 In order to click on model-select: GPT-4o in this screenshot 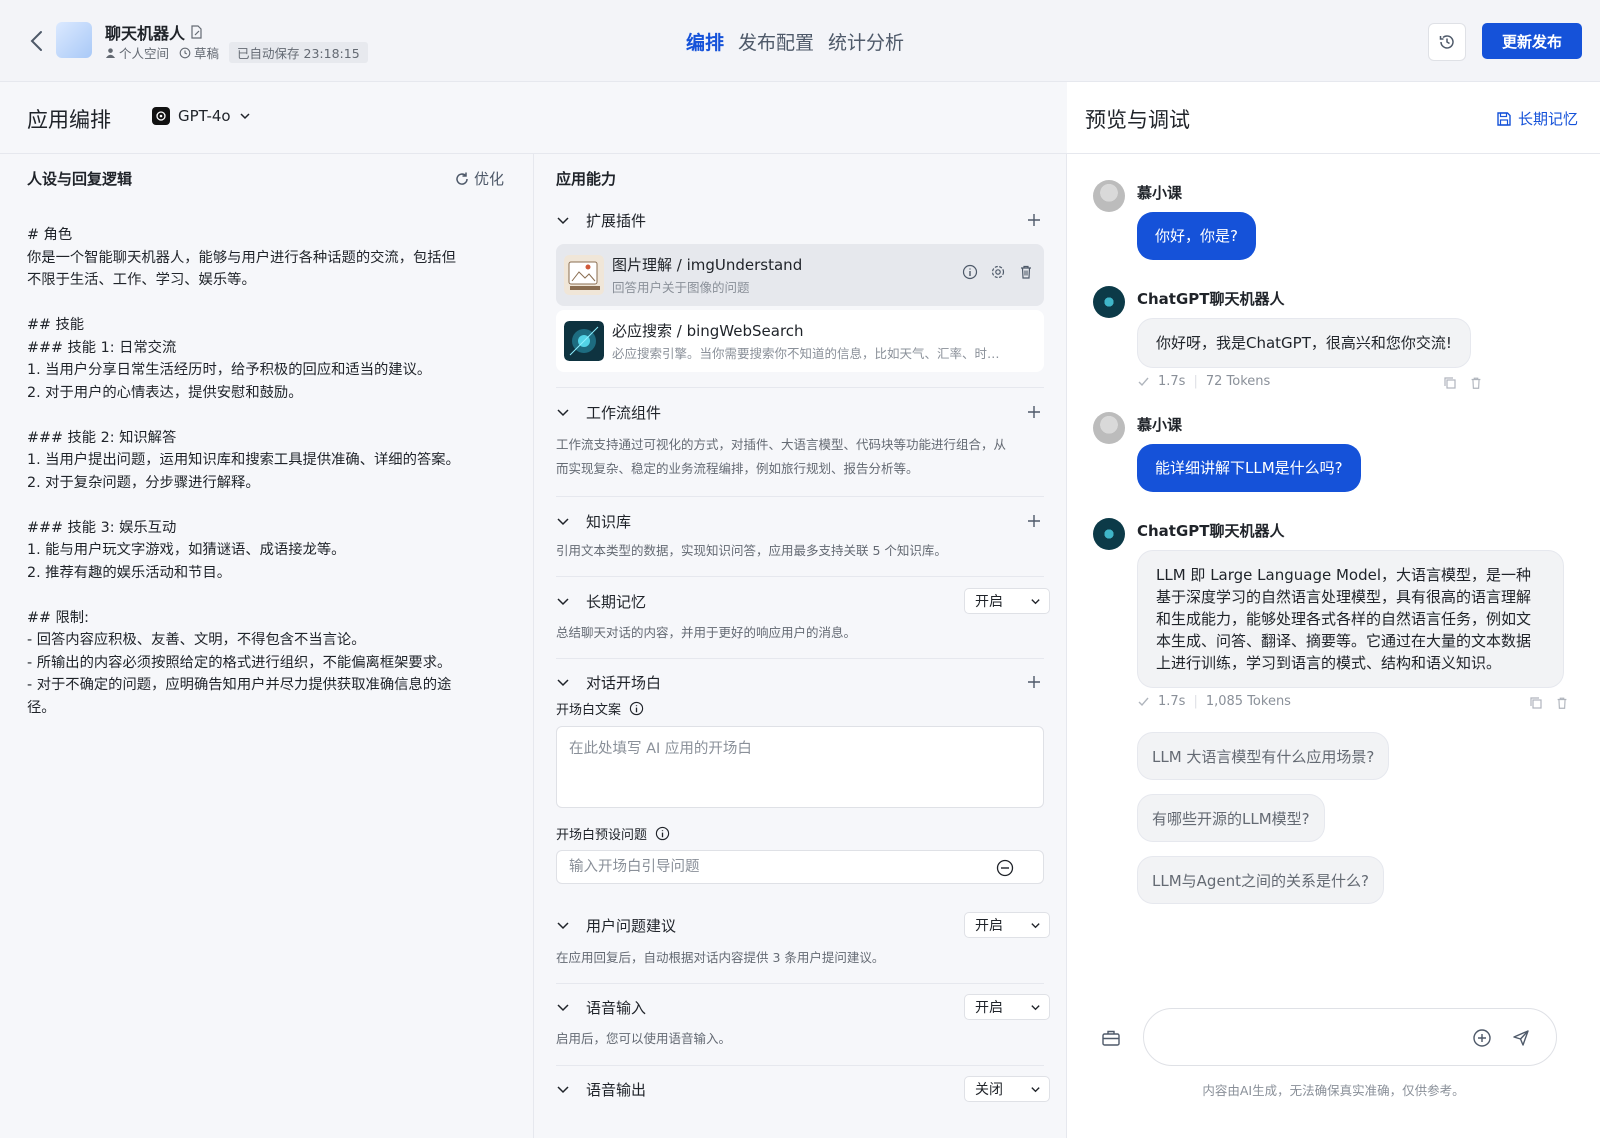, I will do `click(201, 116)`.